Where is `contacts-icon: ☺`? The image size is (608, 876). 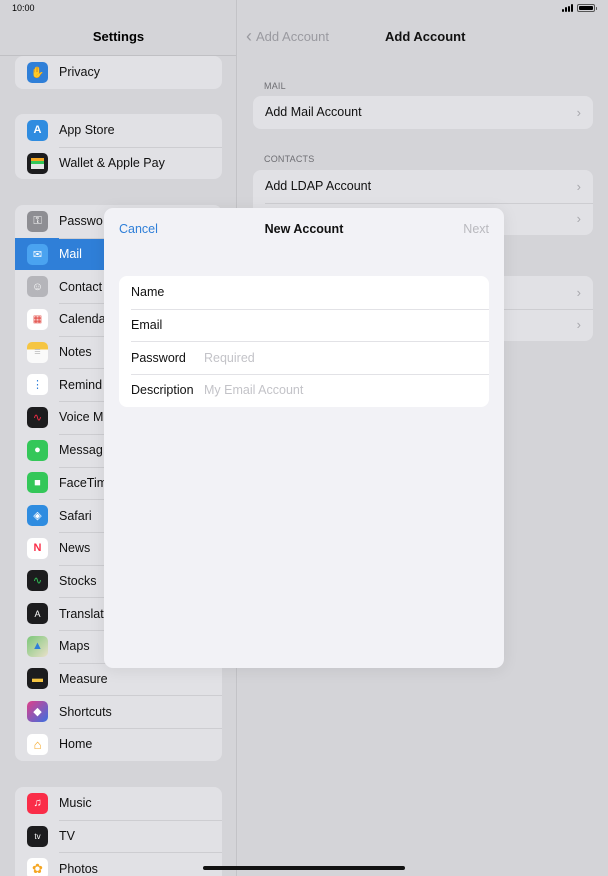
contacts-icon: ☺ is located at coordinates (37, 287).